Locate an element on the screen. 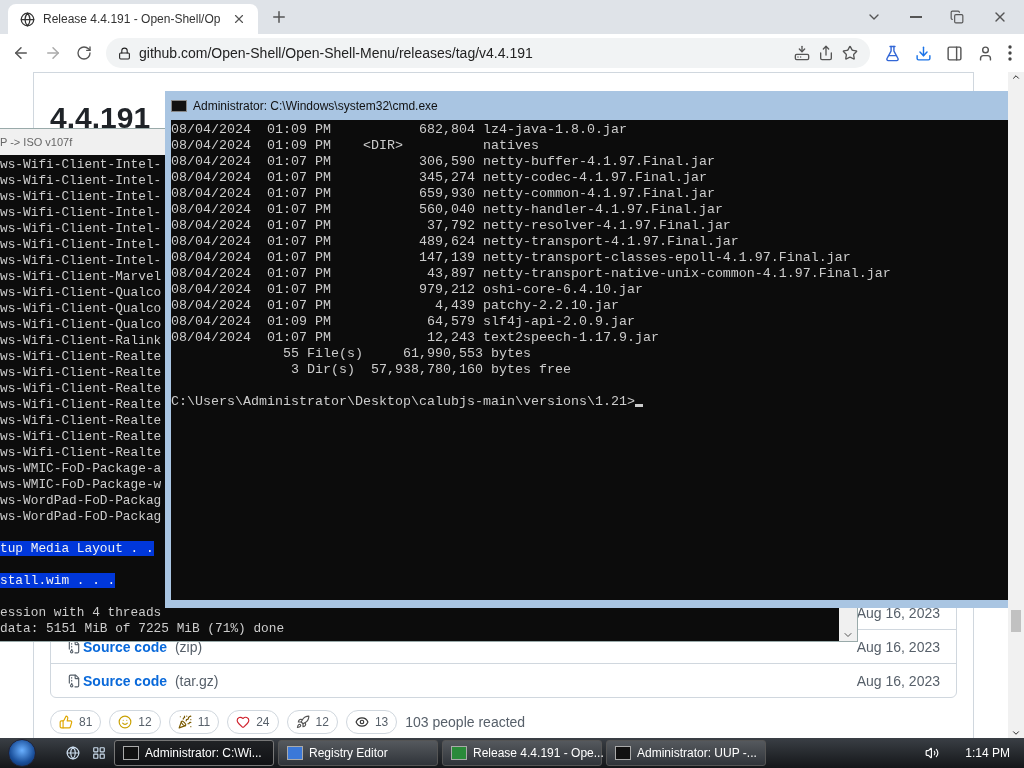 The image size is (1024, 768). console-line: 08/04/2024 01:07 PM 659,930 netty-common-4.1.97.Final.jar is located at coordinates (443, 194).